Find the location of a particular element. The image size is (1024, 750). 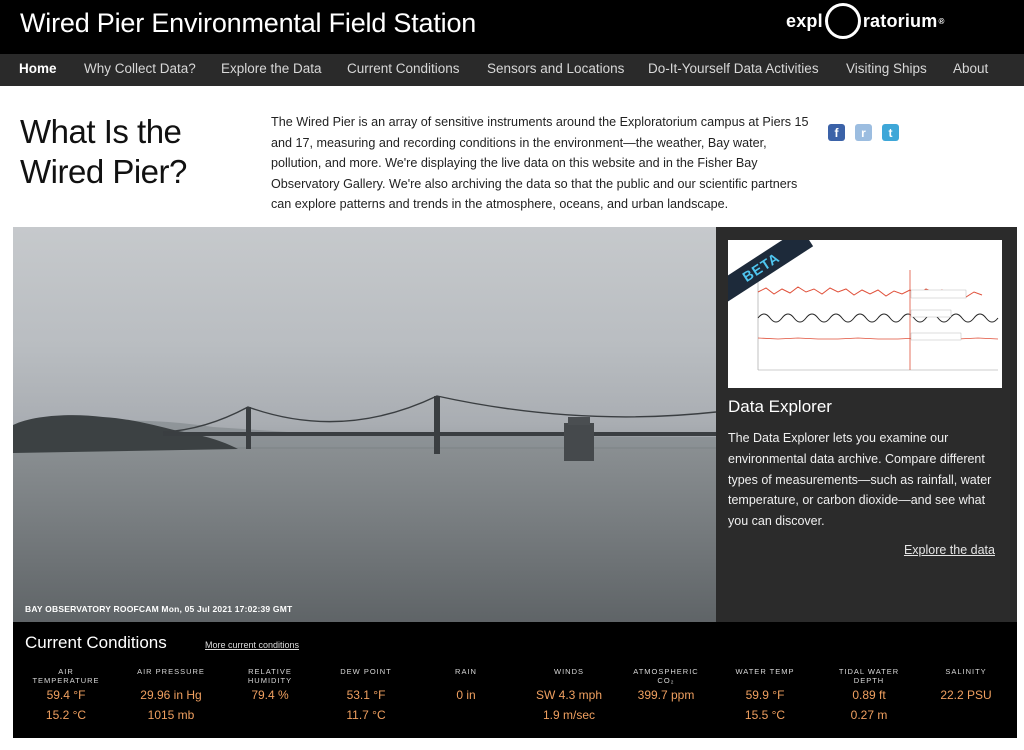

metric-water-temp: WATER TEMP 59.9 °F 15.5 °C is located at coordinates (765, 696).